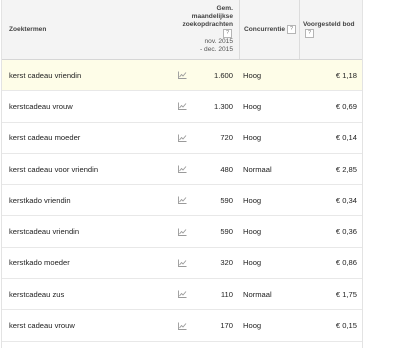  I want to click on column-header-competition: Concurrentie ?, so click(269, 29).